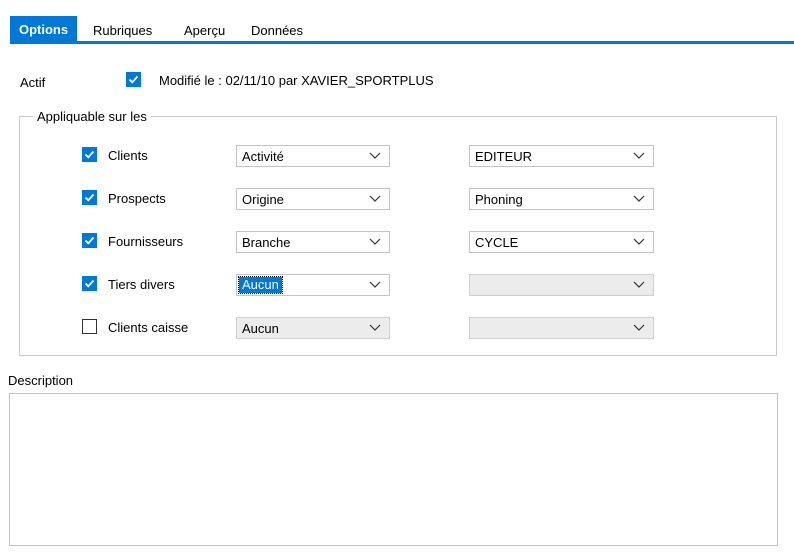  What do you see at coordinates (561, 156) in the screenshot?
I see `clients-combo2: EDITEUR` at bounding box center [561, 156].